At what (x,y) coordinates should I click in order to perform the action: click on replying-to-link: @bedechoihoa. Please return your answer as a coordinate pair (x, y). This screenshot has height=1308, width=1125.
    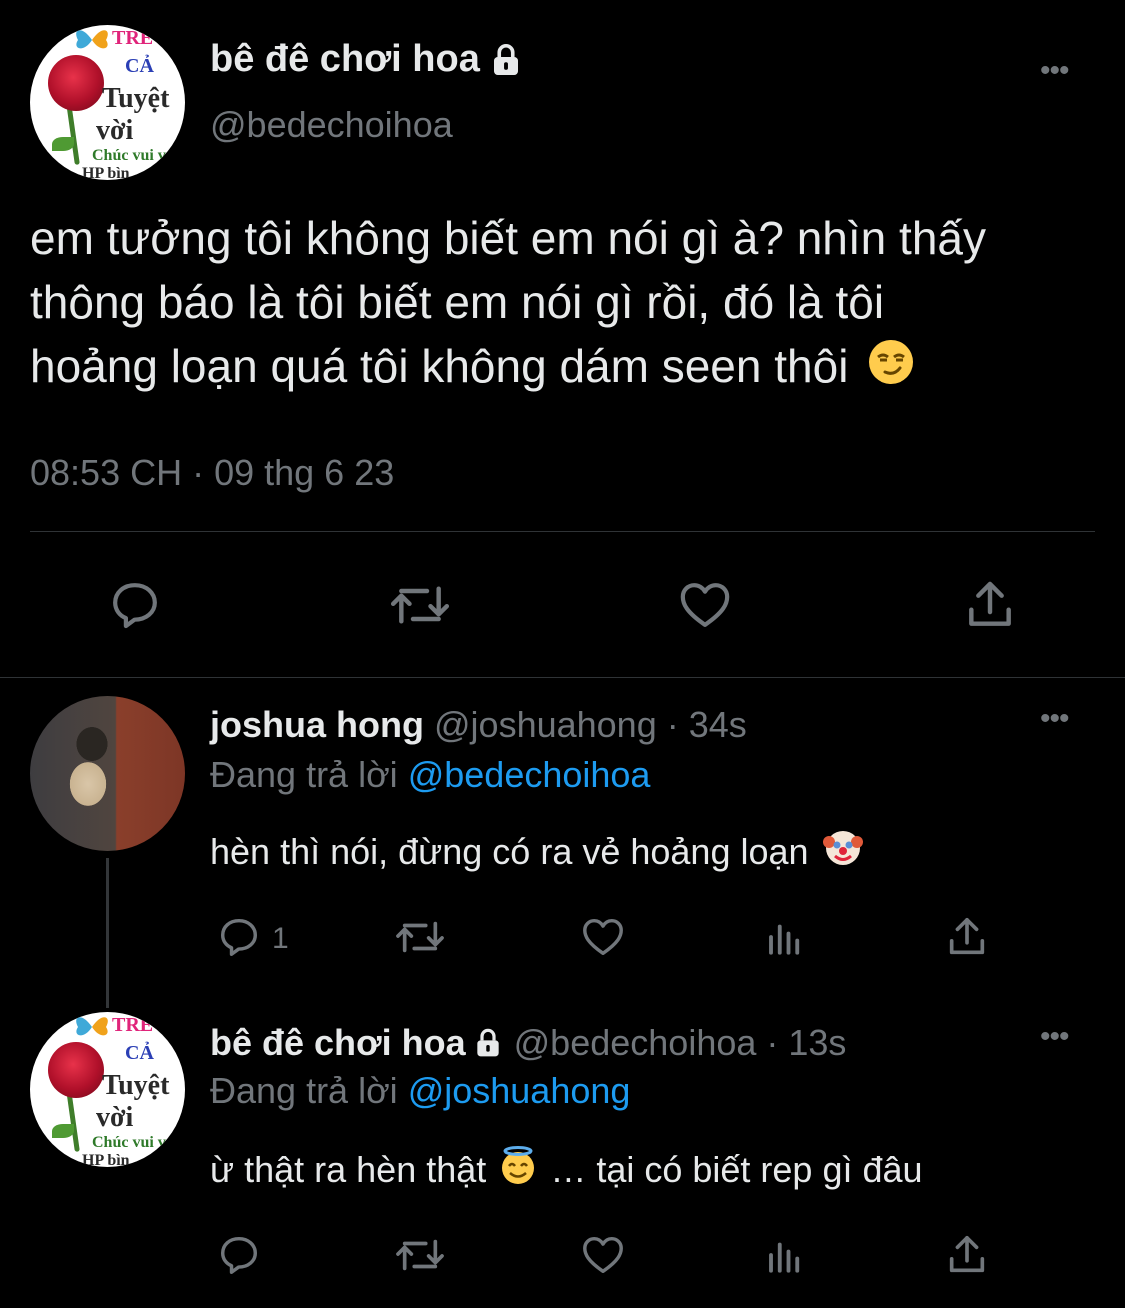
    Looking at the image, I should click on (529, 774).